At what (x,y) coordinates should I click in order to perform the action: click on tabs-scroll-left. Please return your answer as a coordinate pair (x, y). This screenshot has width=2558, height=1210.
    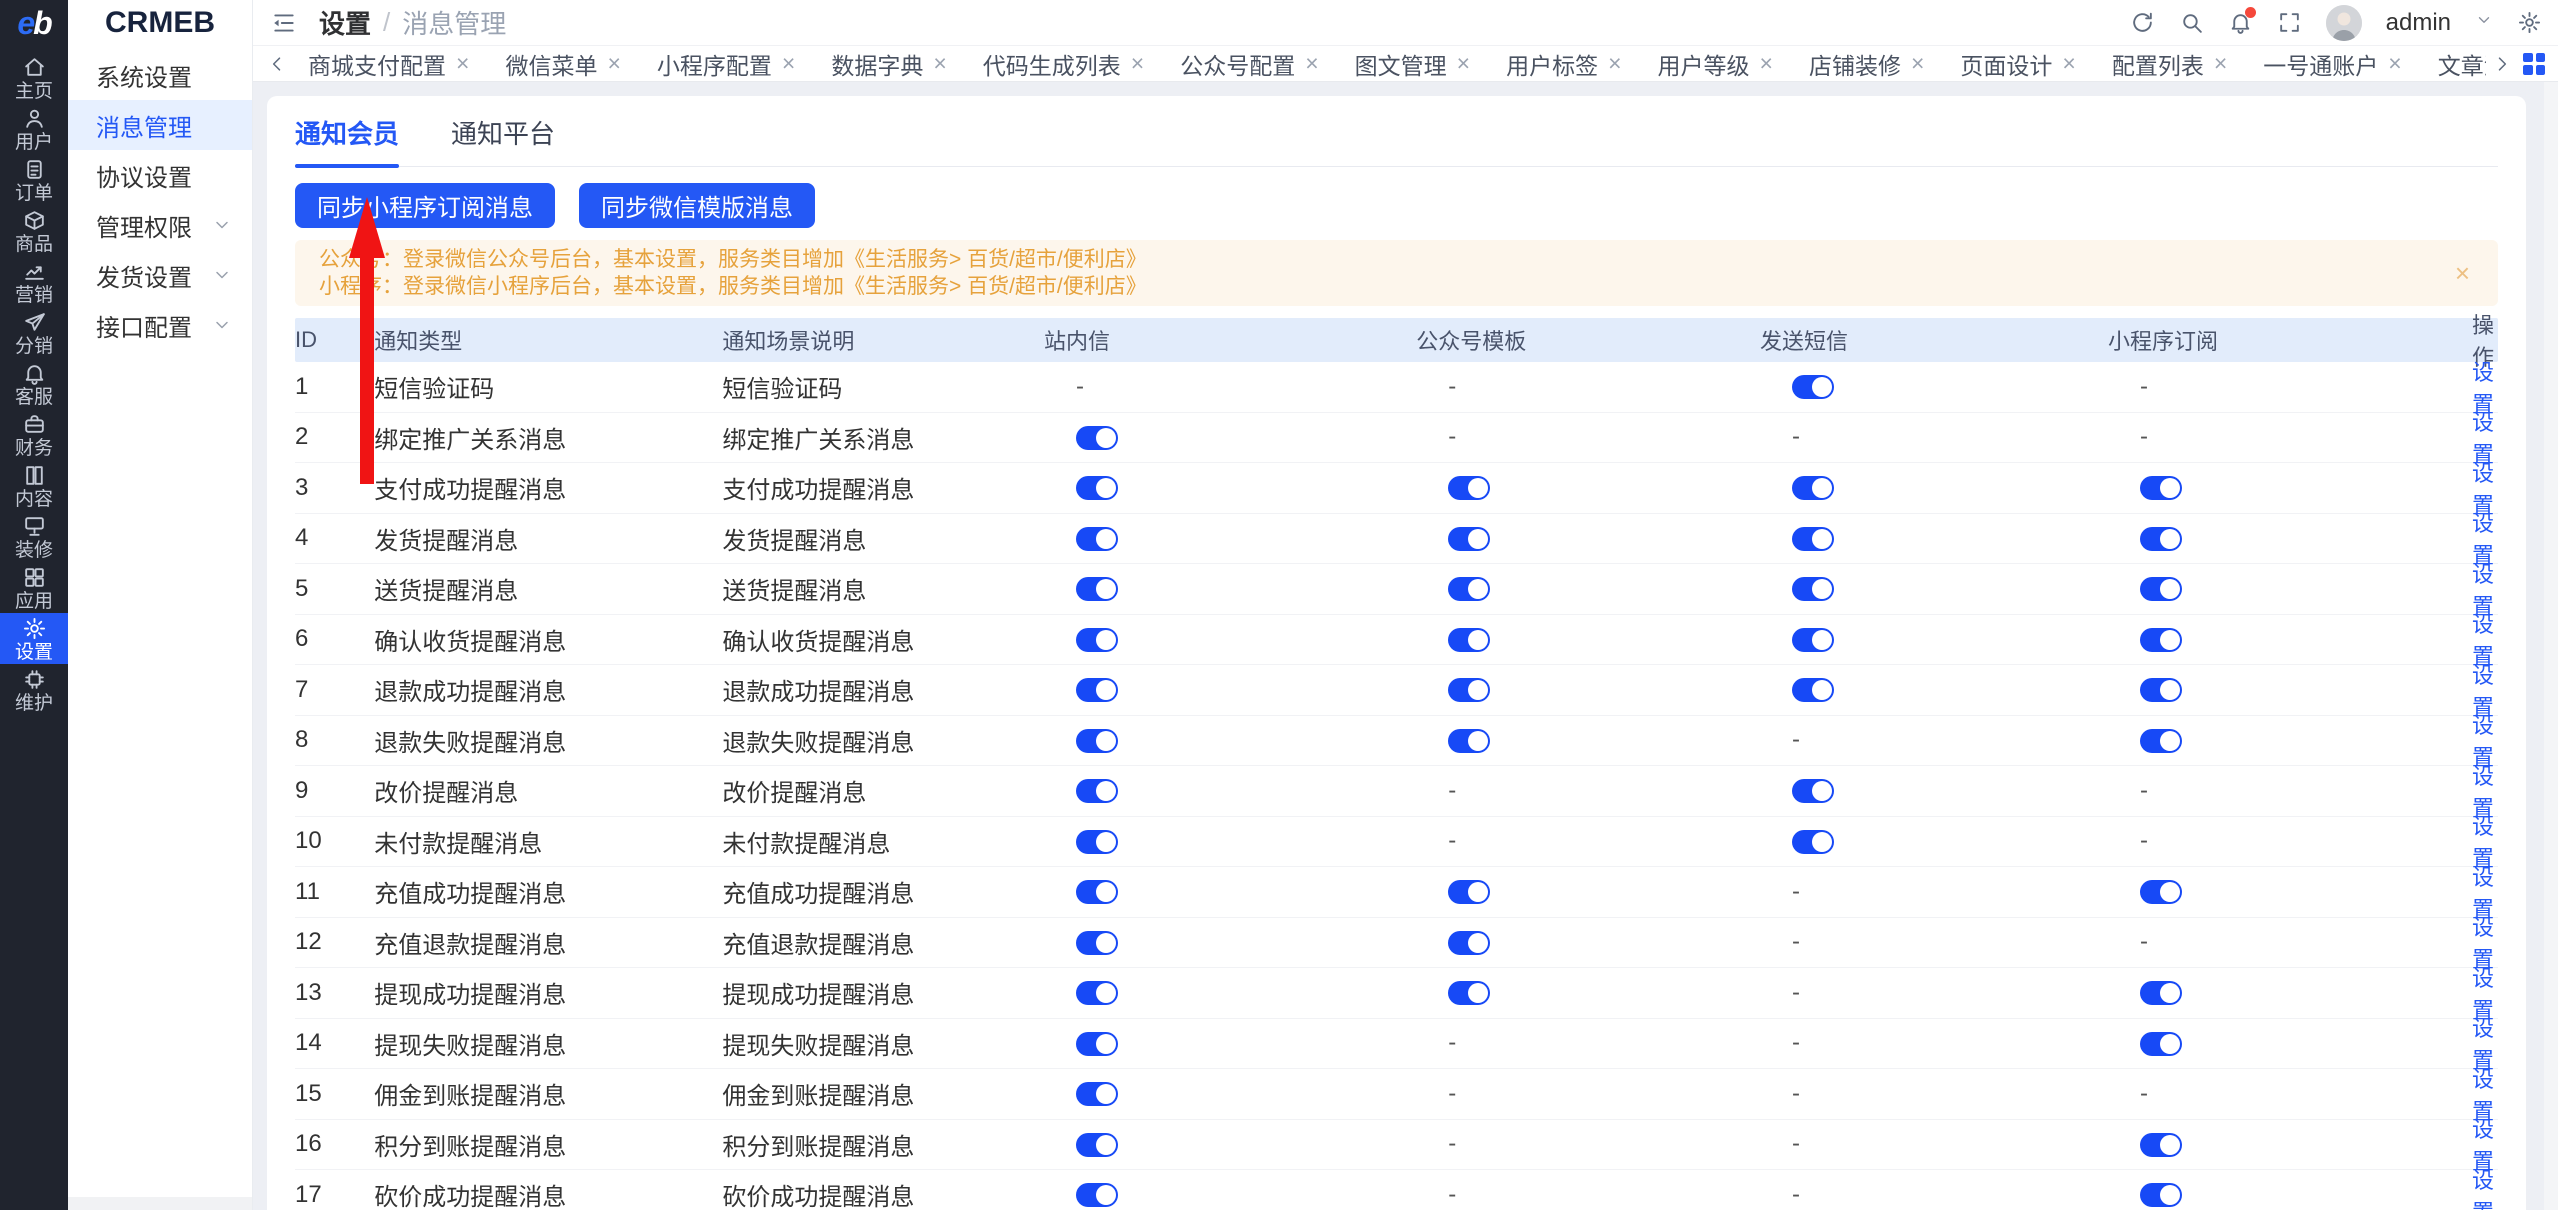
    Looking at the image, I should click on (277, 64).